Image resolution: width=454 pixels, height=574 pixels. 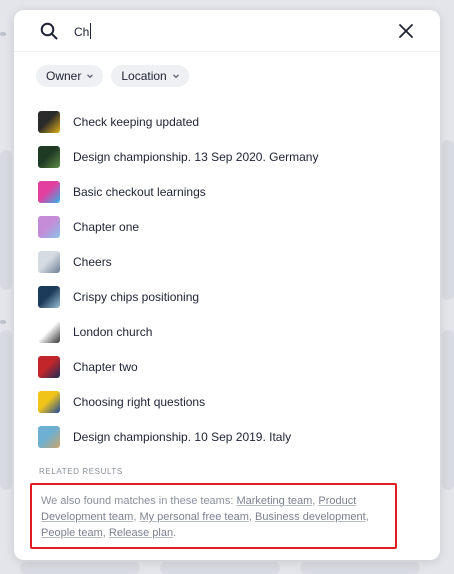 What do you see at coordinates (227, 191) in the screenshot?
I see `result-item: Basic checkout learnings` at bounding box center [227, 191].